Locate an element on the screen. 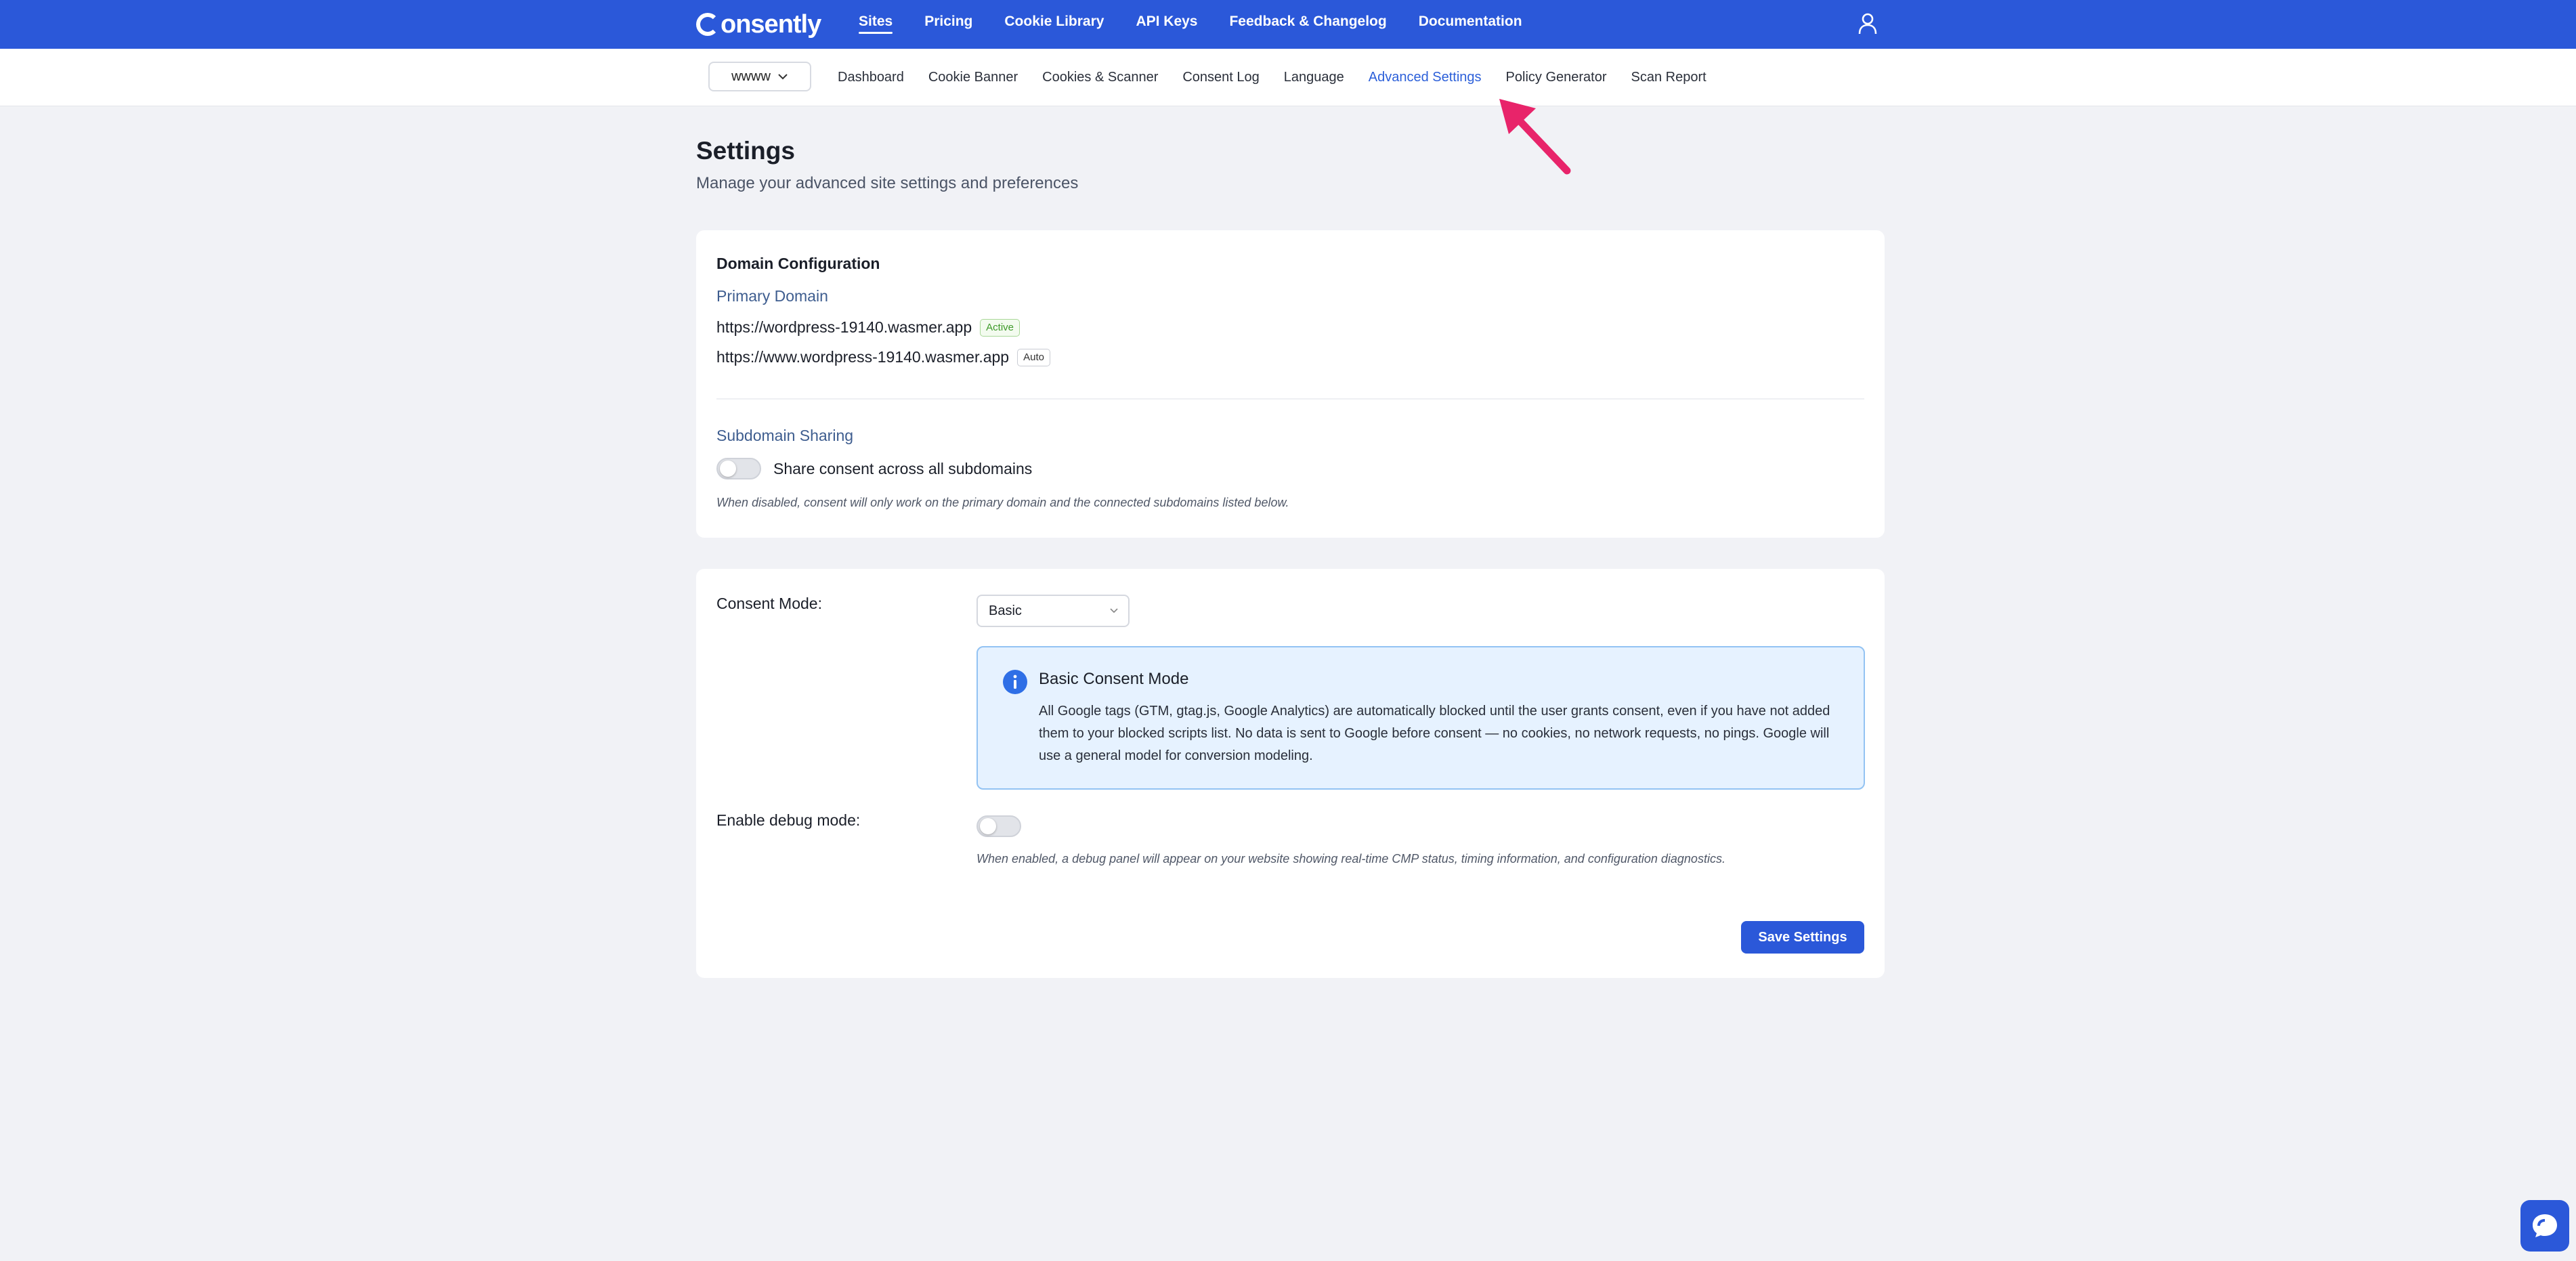 Image resolution: width=2576 pixels, height=1261 pixels. subdomain-sharing-toggle is located at coordinates (738, 469).